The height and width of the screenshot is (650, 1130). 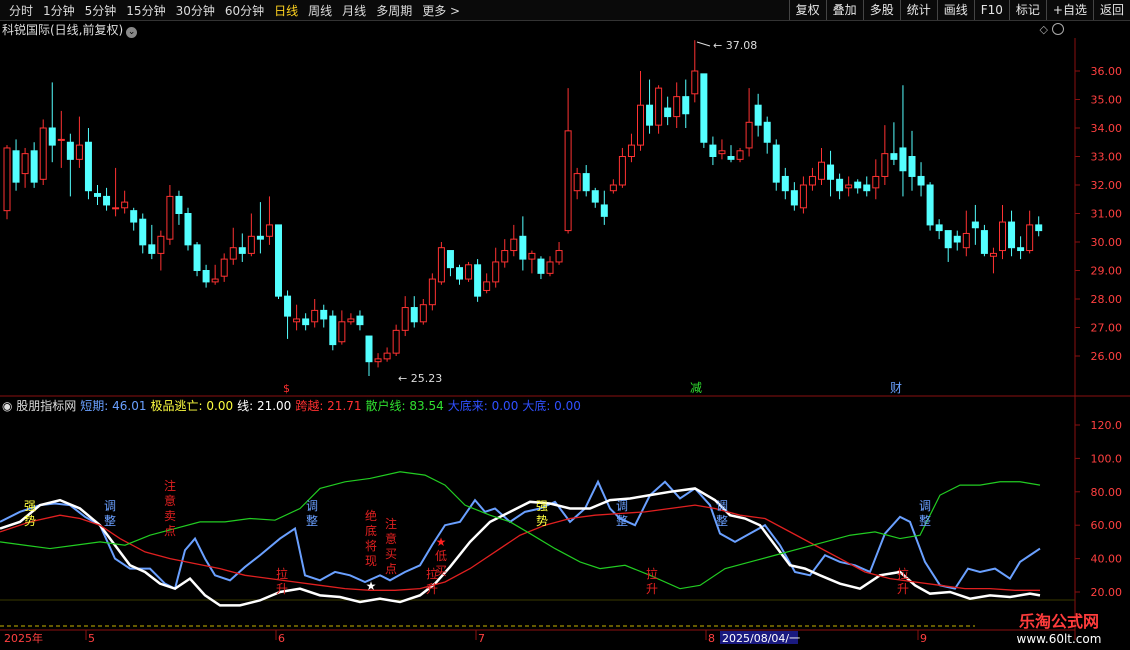 I want to click on signal-annotation: 点, so click(x=391, y=569).